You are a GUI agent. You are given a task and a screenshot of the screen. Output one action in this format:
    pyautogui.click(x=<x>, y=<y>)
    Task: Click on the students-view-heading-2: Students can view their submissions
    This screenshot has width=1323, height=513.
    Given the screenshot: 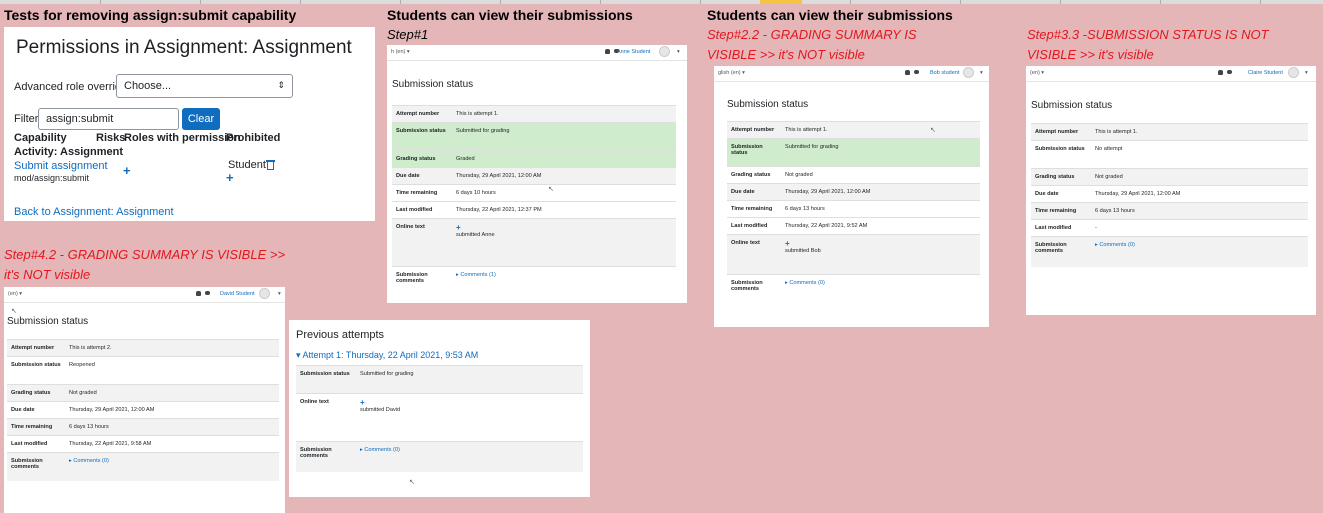 What is the action you would take?
    pyautogui.click(x=830, y=15)
    